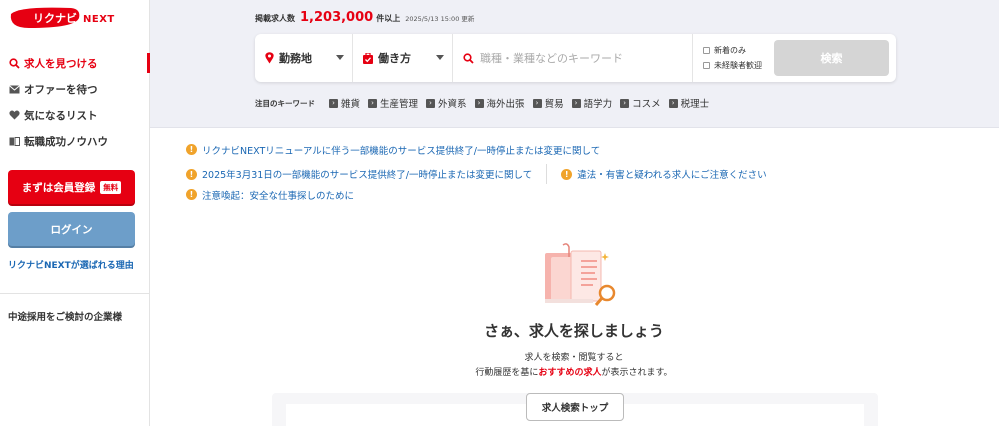 This screenshot has width=999, height=426. Describe the element at coordinates (440, 19) in the screenshot. I see `updated-timestamp: 2025/5/13 15:00 更新` at that location.